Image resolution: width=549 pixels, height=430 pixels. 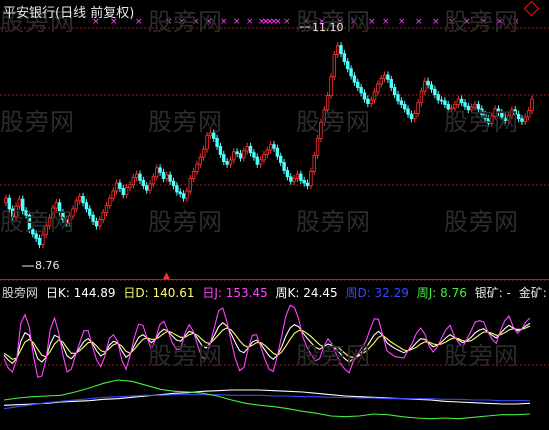 What do you see at coordinates (80, 293) in the screenshot?
I see `legend-daily-k: 日K: 144.89` at bounding box center [80, 293].